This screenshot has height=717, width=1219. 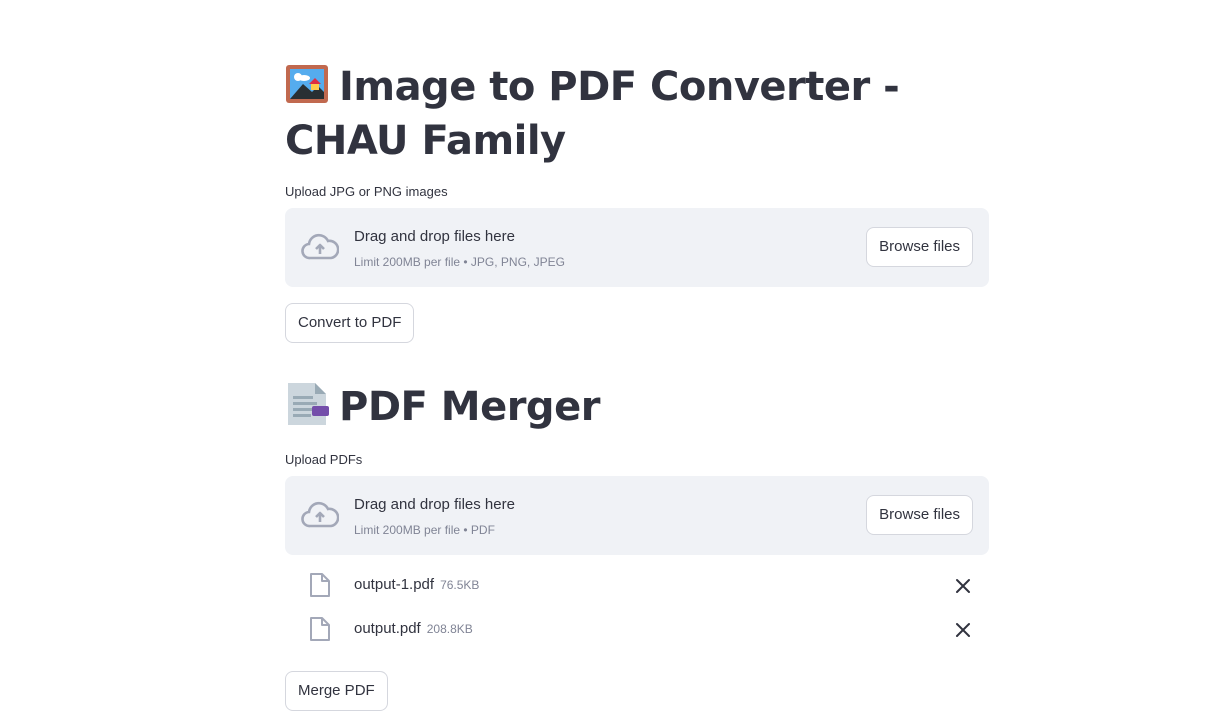 I want to click on convert-to-pdf-button: Convert to PDF, so click(x=350, y=323).